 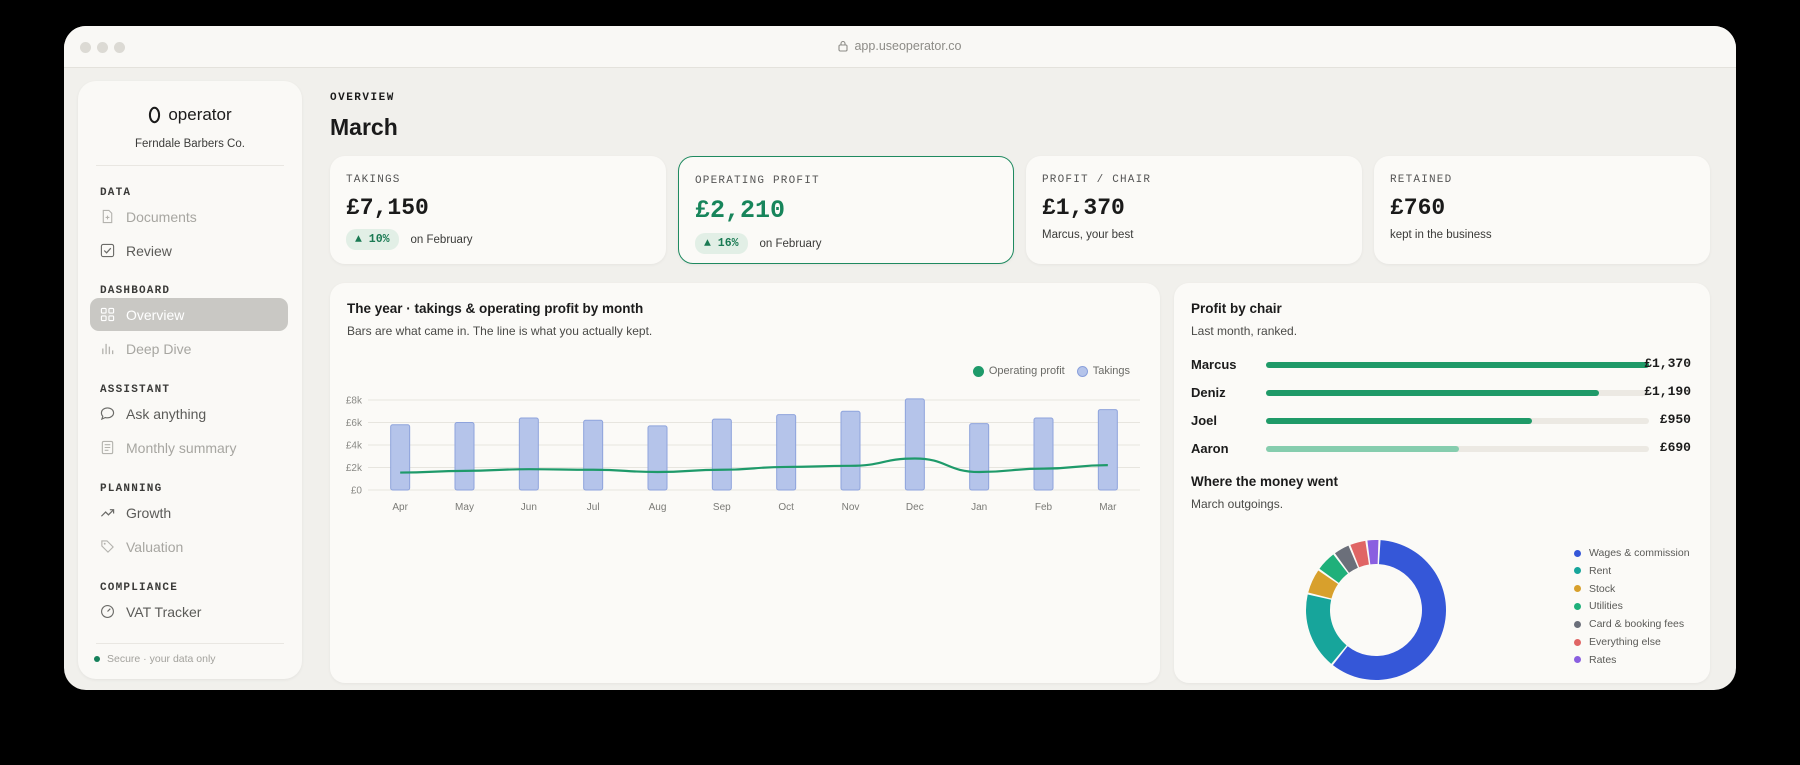 What do you see at coordinates (1667, 391) in the screenshot?
I see `chair-value: £1,190` at bounding box center [1667, 391].